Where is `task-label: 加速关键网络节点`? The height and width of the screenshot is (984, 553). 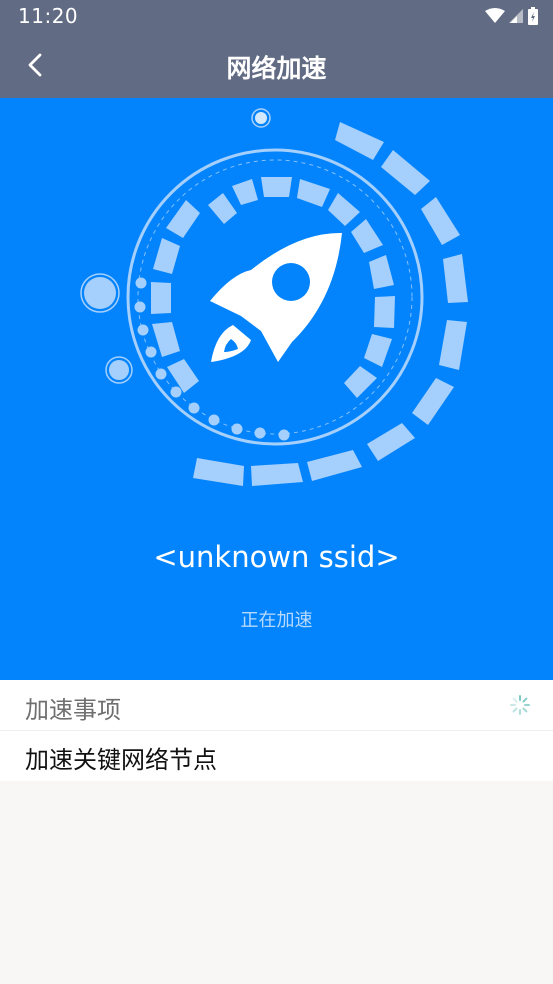 task-label: 加速关键网络节点 is located at coordinates (121, 760).